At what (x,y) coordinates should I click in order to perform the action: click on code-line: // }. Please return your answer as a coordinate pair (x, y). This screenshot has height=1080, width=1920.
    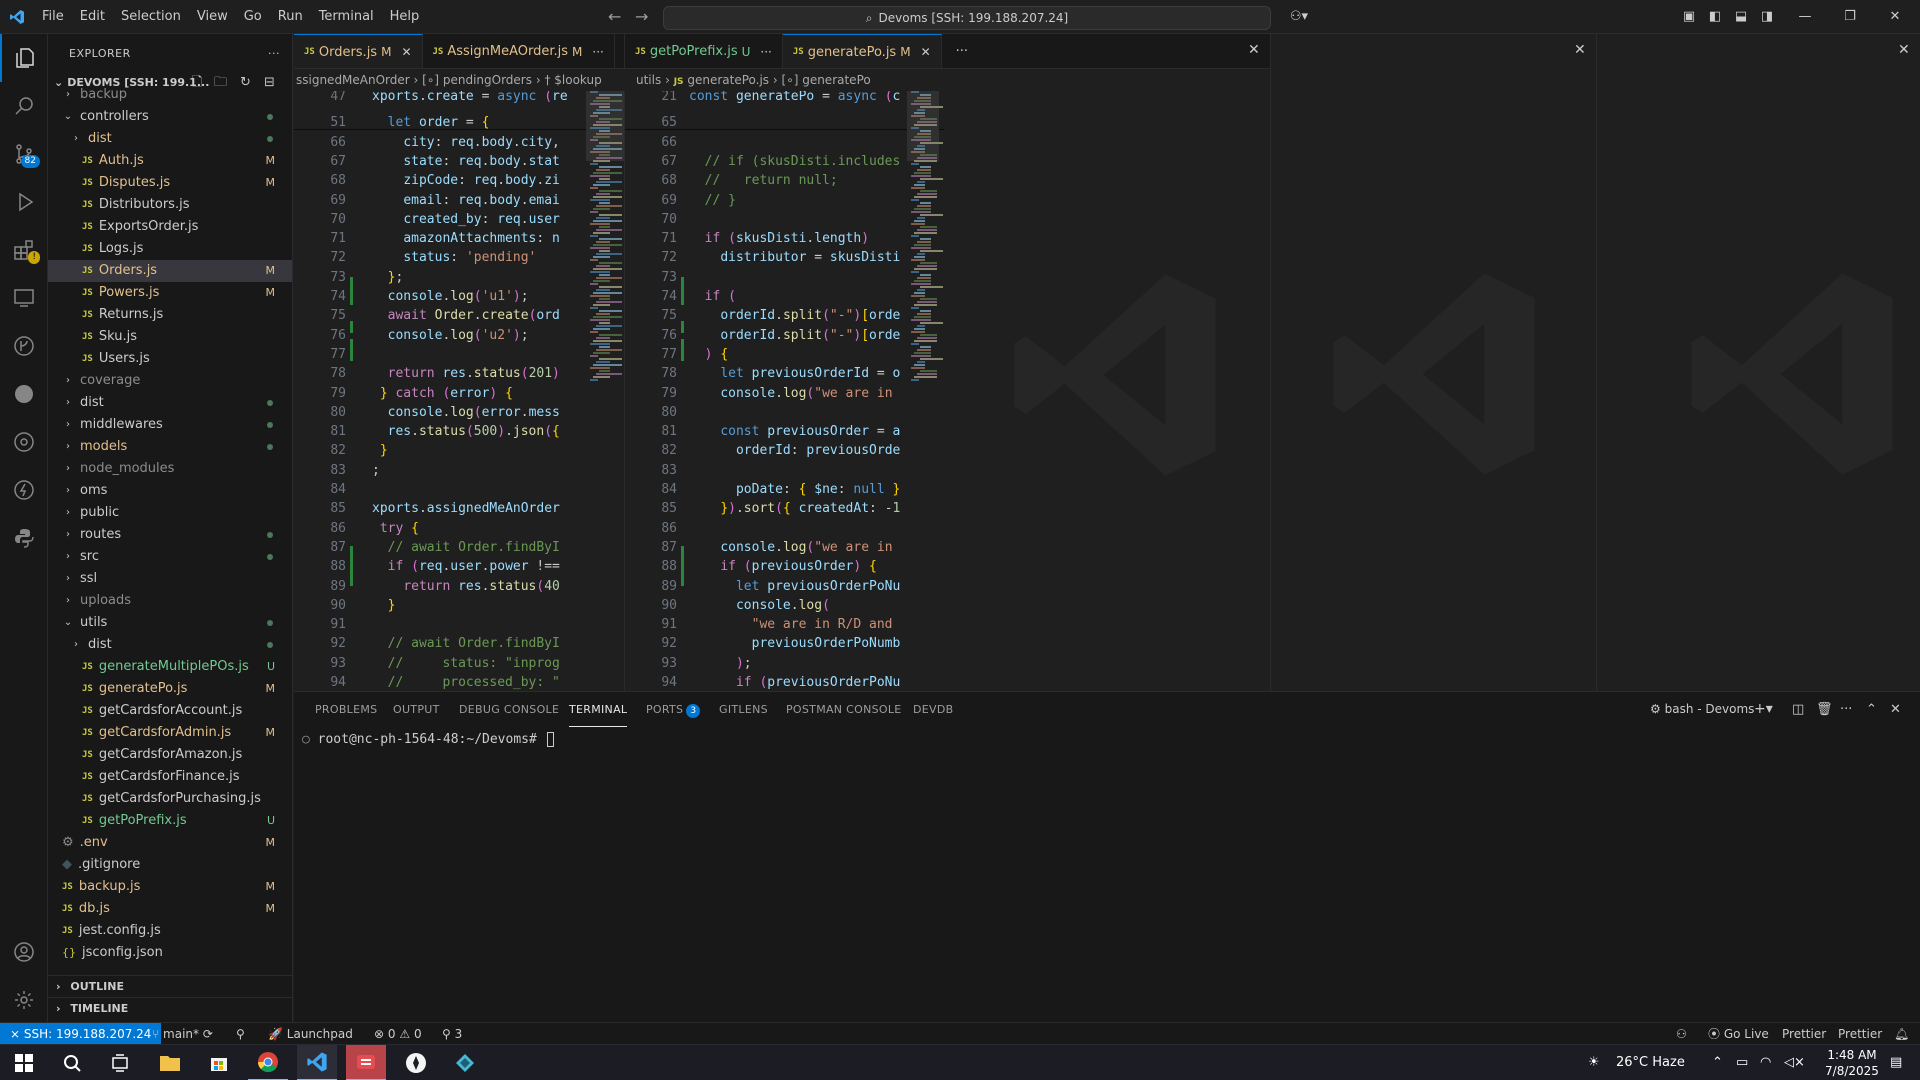
    Looking at the image, I should click on (712, 200).